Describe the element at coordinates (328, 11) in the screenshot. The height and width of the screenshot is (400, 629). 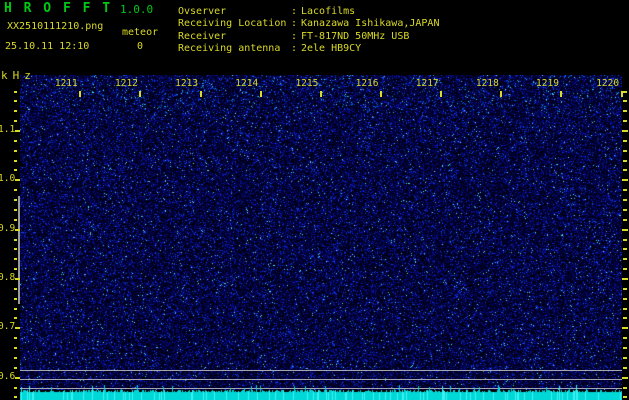
I see `info-value: Lacofilms` at that location.